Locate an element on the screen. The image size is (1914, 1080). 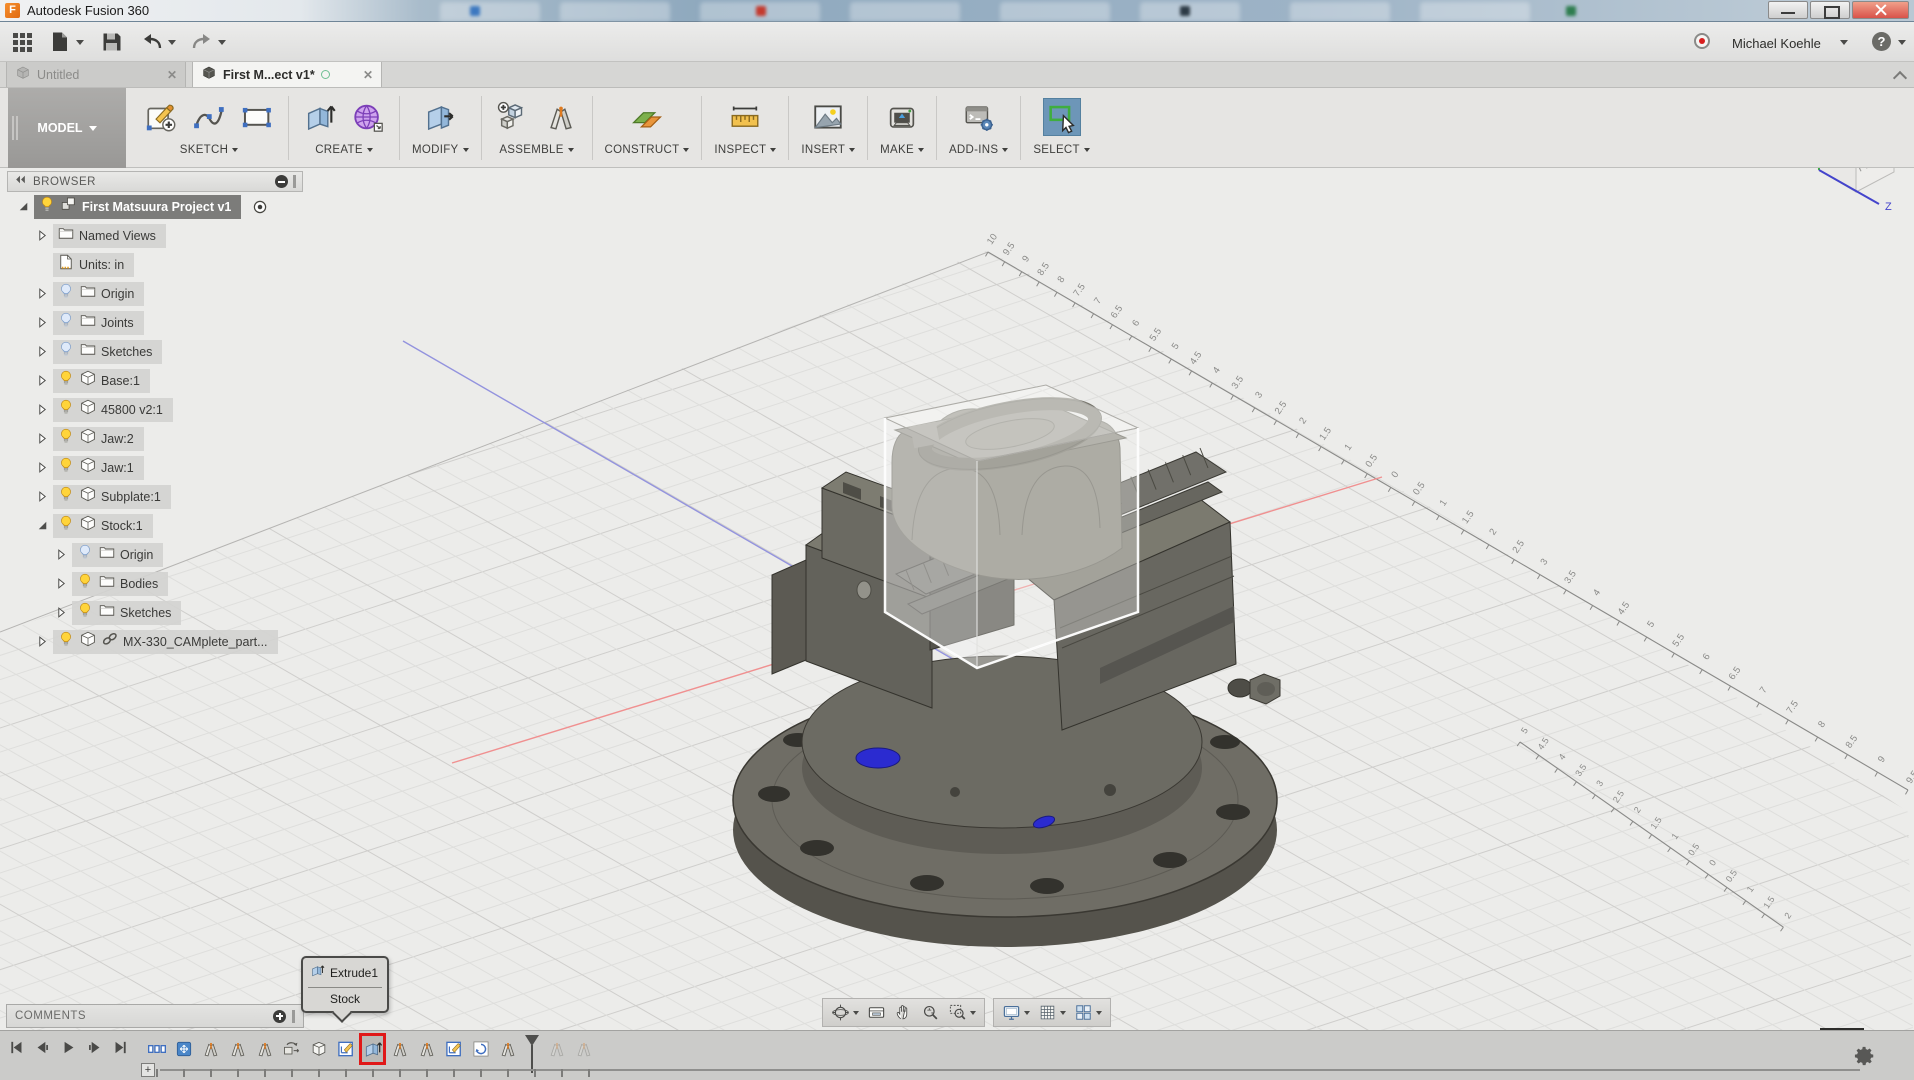
rectangle-button is located at coordinates (257, 117).